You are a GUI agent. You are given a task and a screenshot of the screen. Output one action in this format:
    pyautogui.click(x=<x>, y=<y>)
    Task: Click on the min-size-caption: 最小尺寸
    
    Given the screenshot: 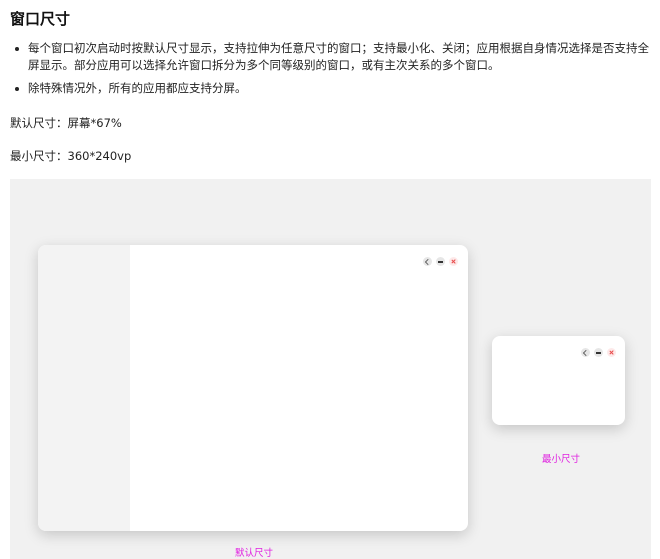 What is the action you would take?
    pyautogui.click(x=561, y=459)
    